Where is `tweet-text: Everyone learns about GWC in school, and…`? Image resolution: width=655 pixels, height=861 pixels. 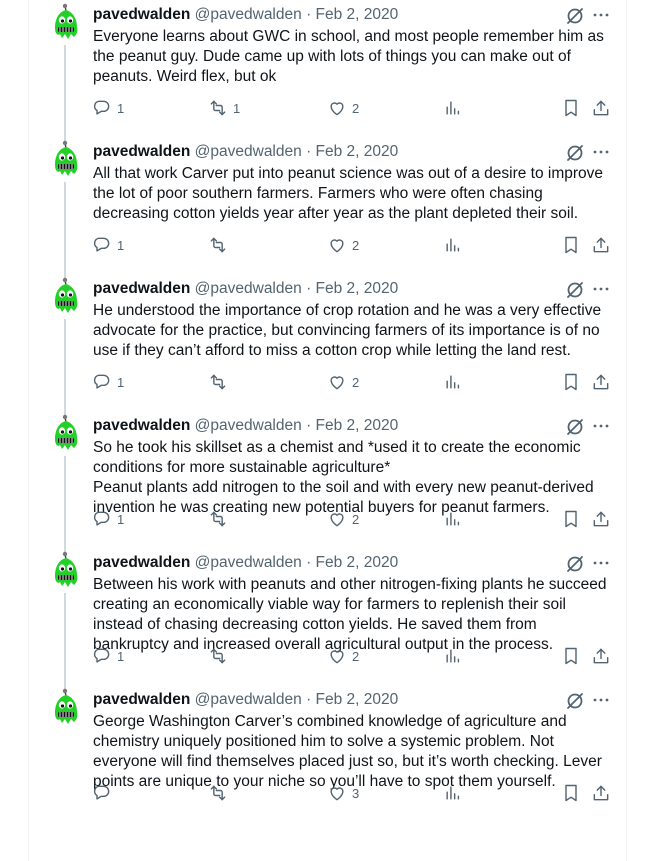
tweet-text: Everyone learns about GWC in school, and… is located at coordinates (350, 57).